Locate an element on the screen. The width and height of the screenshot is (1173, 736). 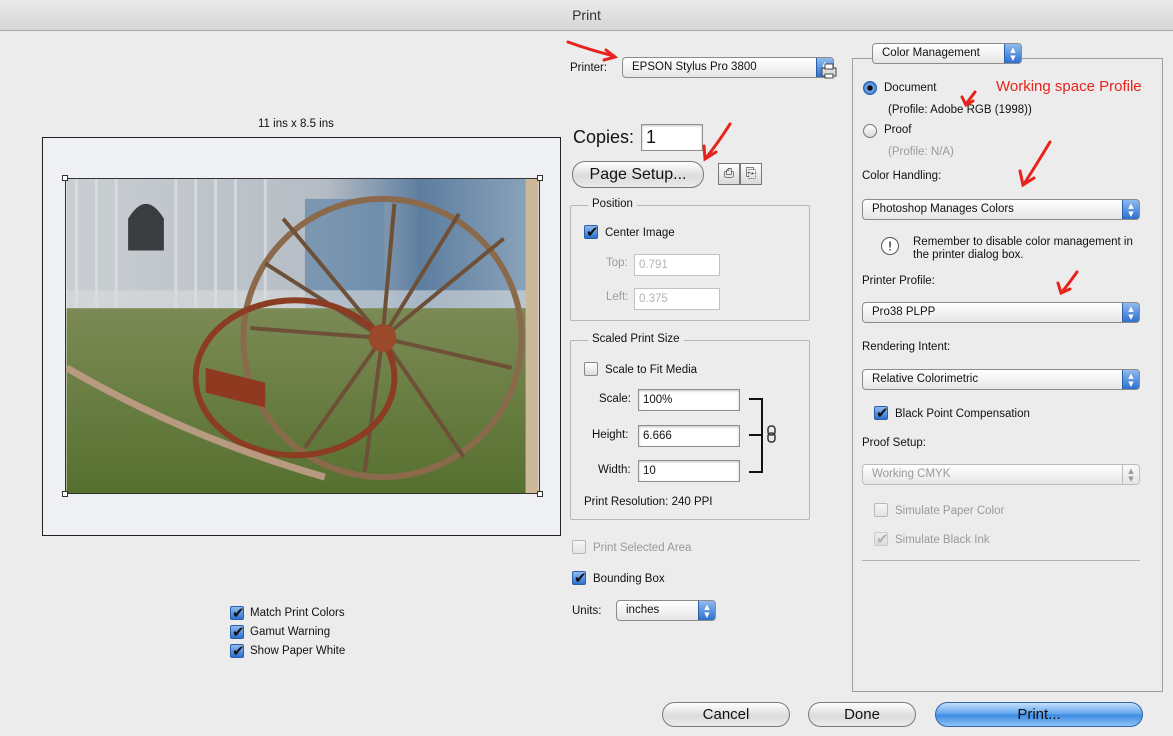
left-label: Left: is located at coordinates (617, 297).